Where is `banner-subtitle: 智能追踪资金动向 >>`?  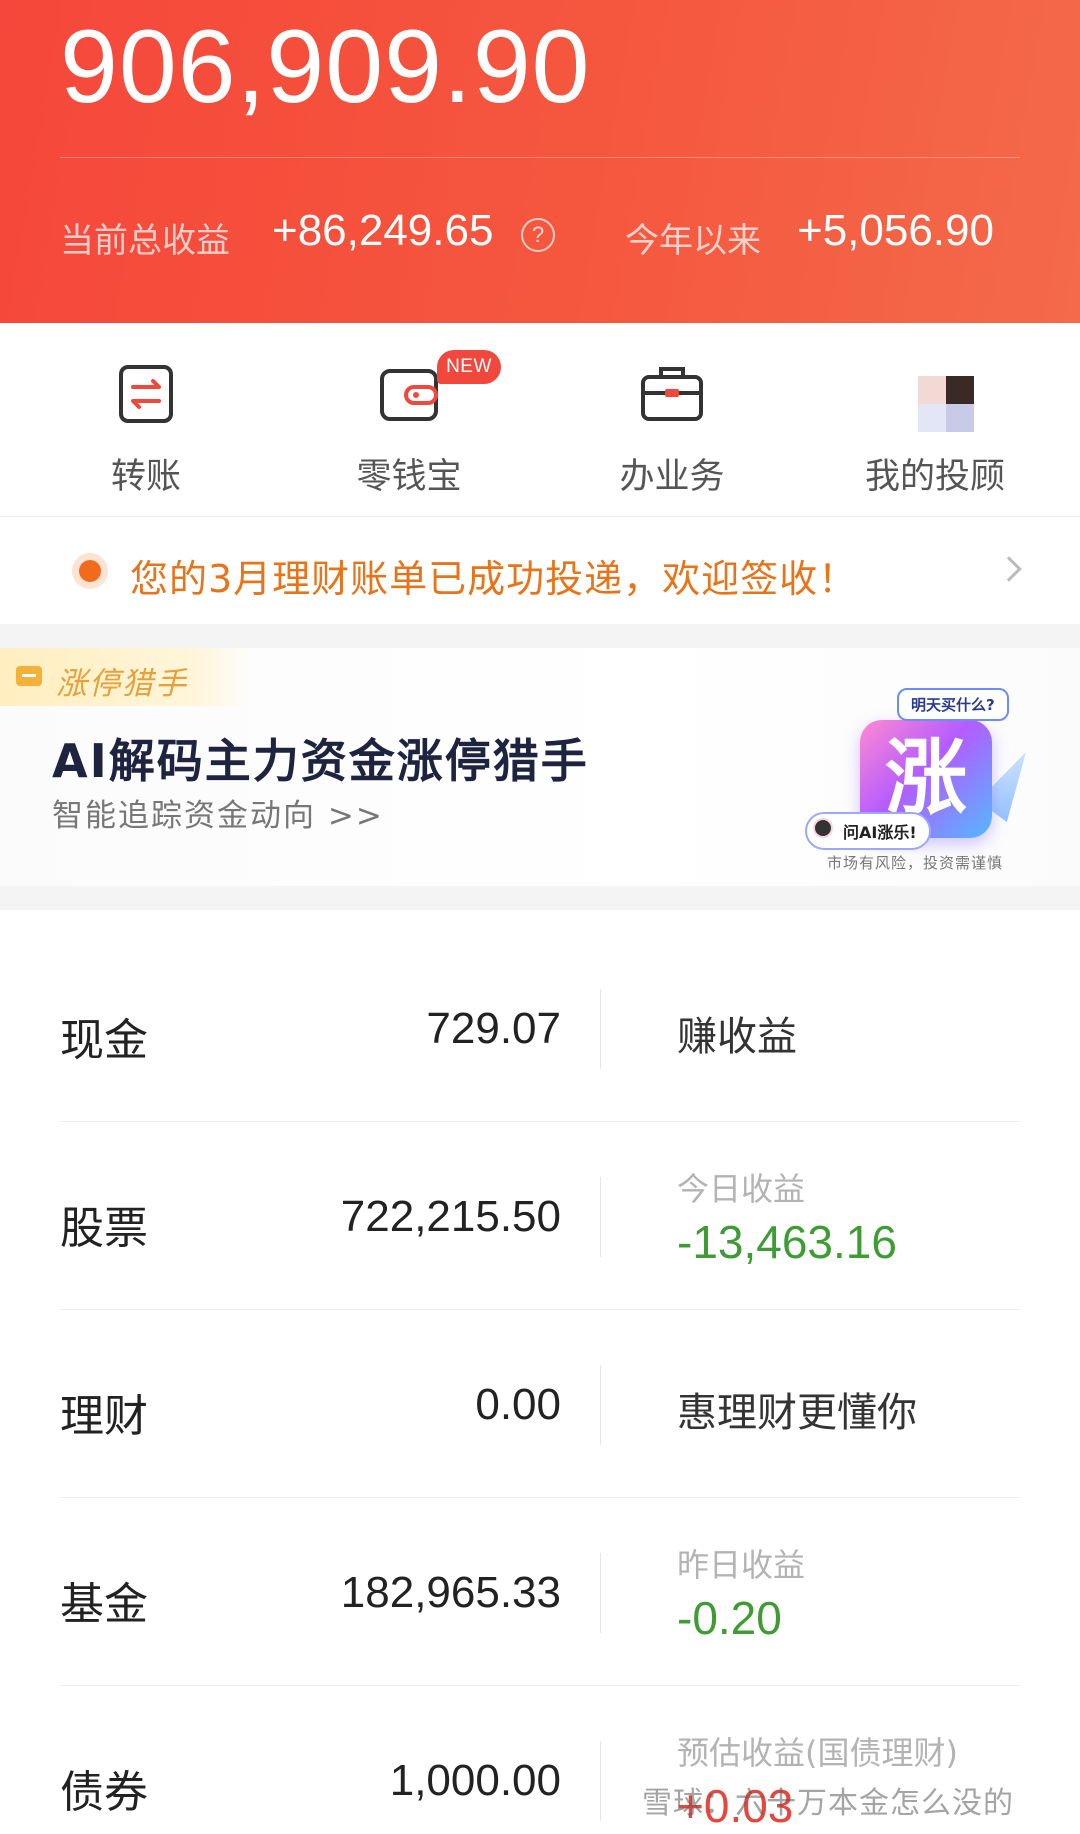 banner-subtitle: 智能追踪资金动向 >> is located at coordinates (218, 816).